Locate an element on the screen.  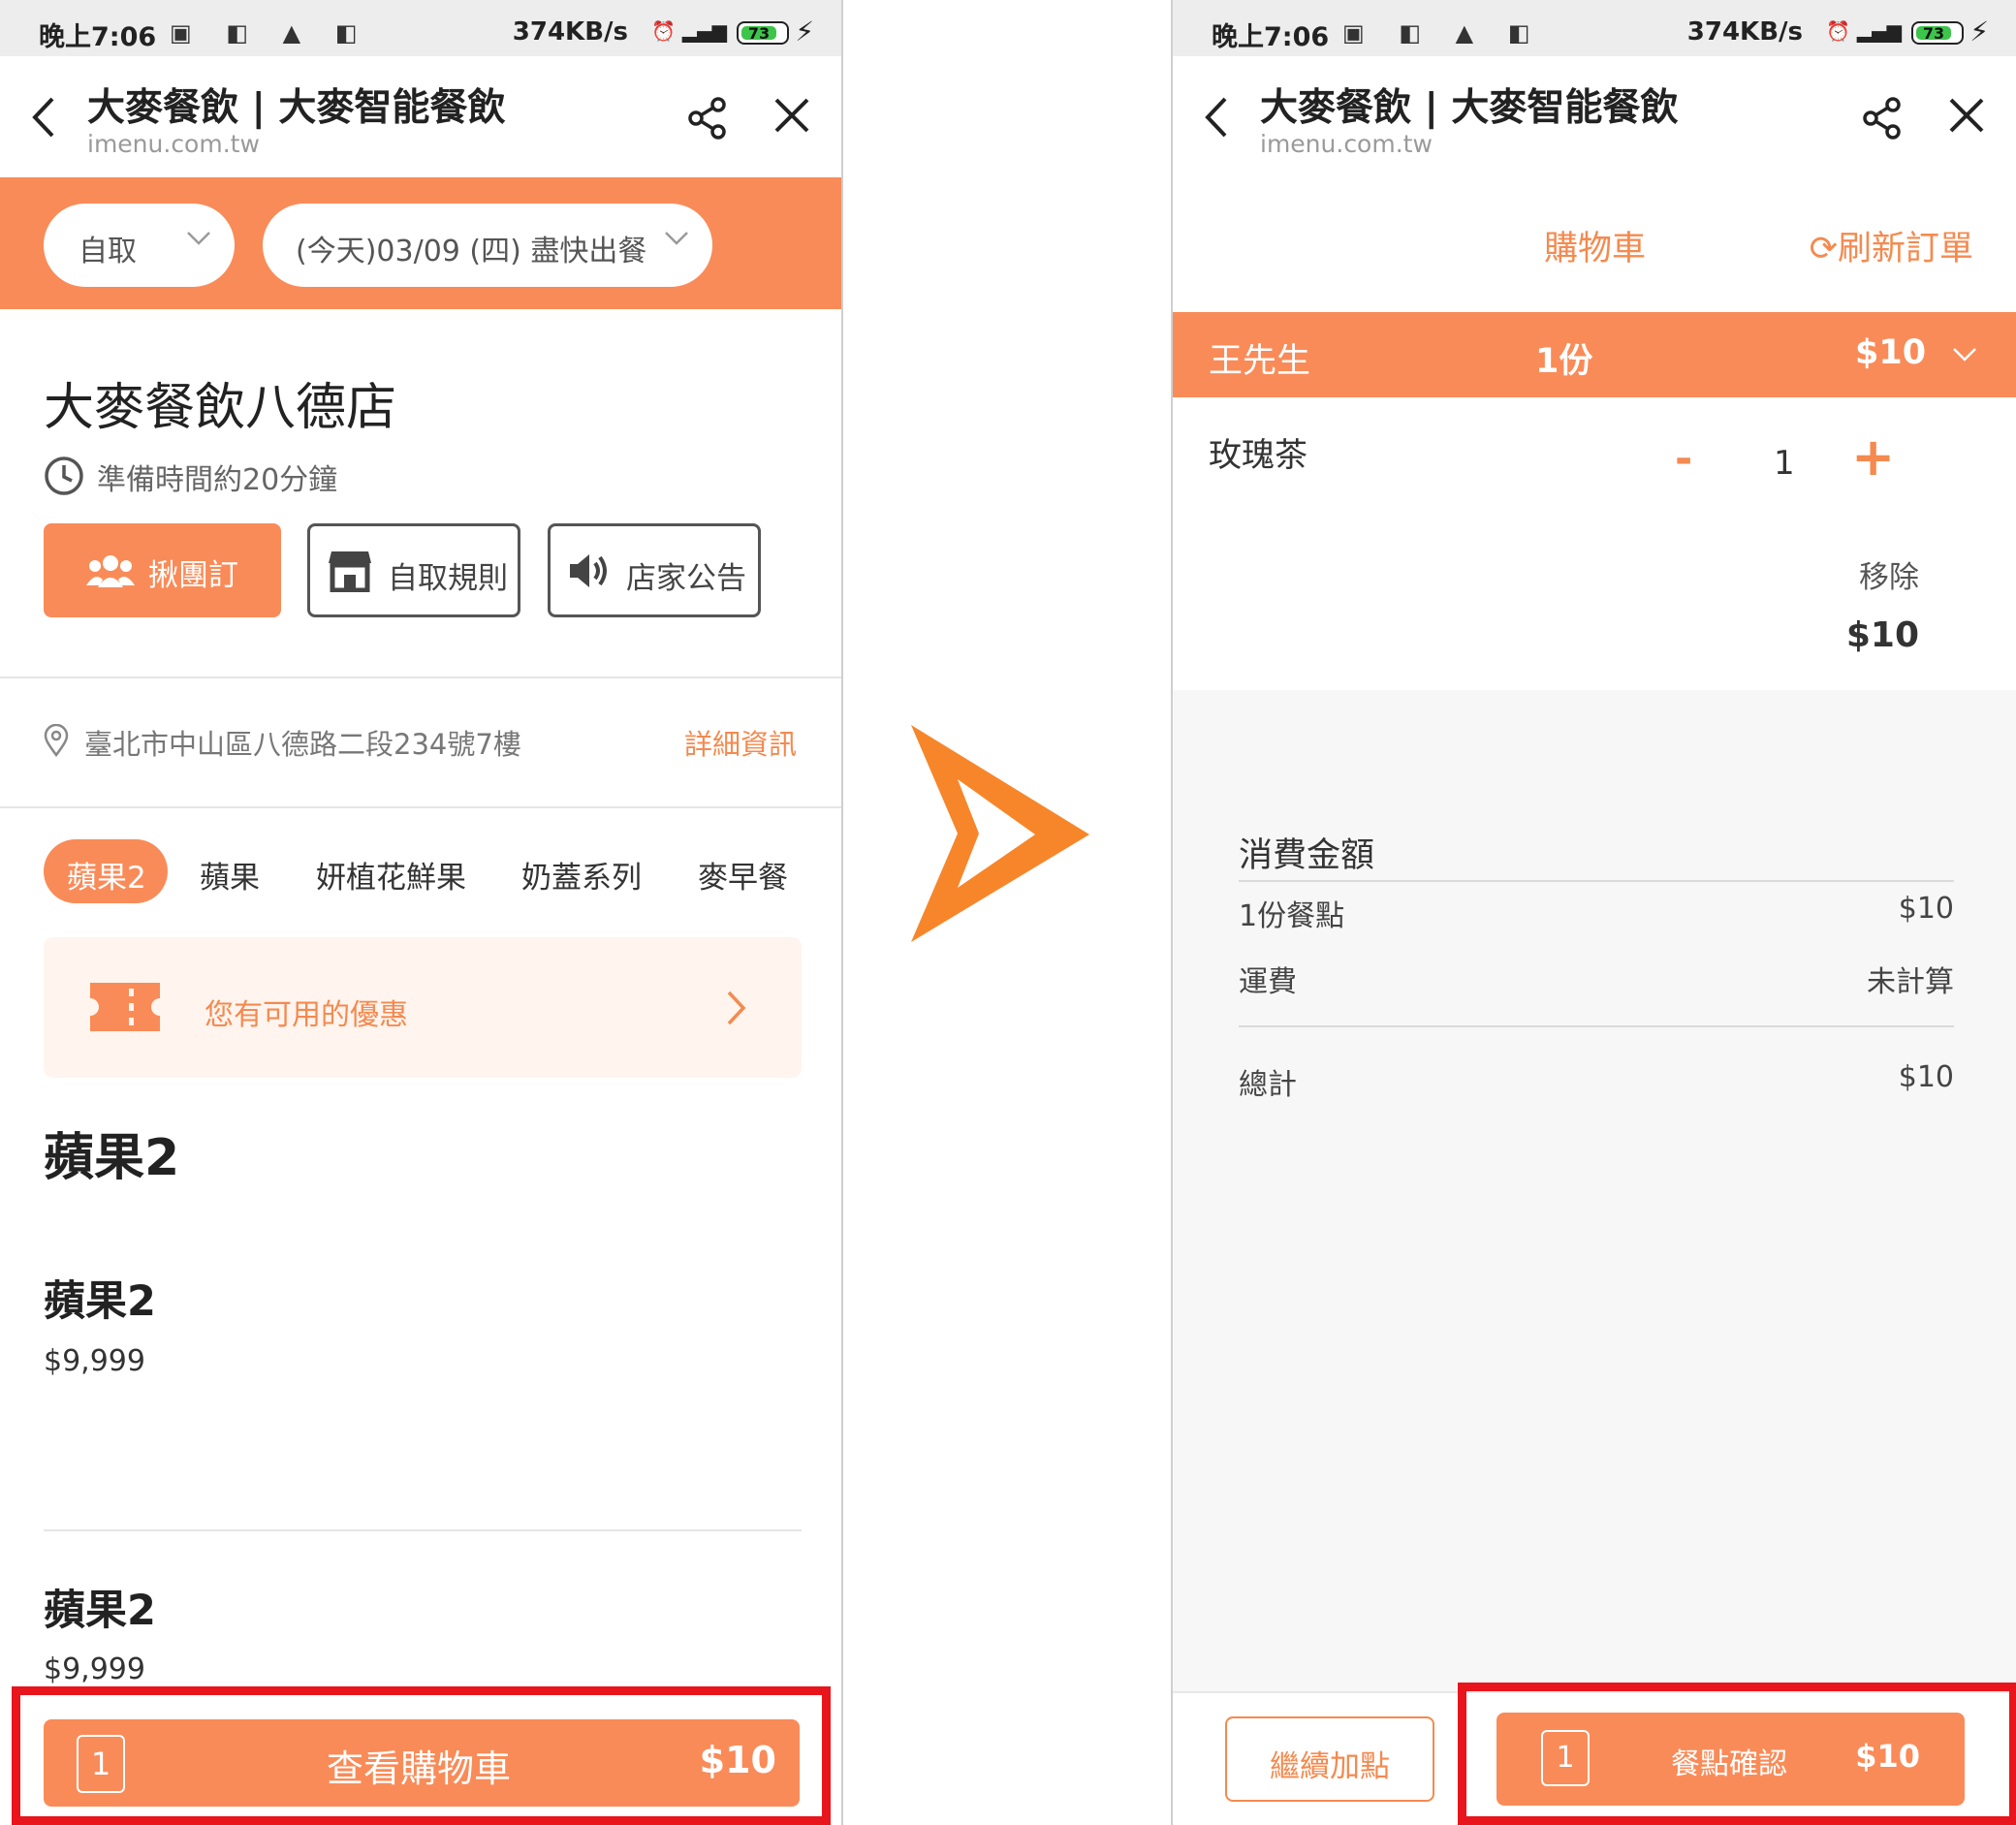
customer-name: 王先生 is located at coordinates (1260, 361).